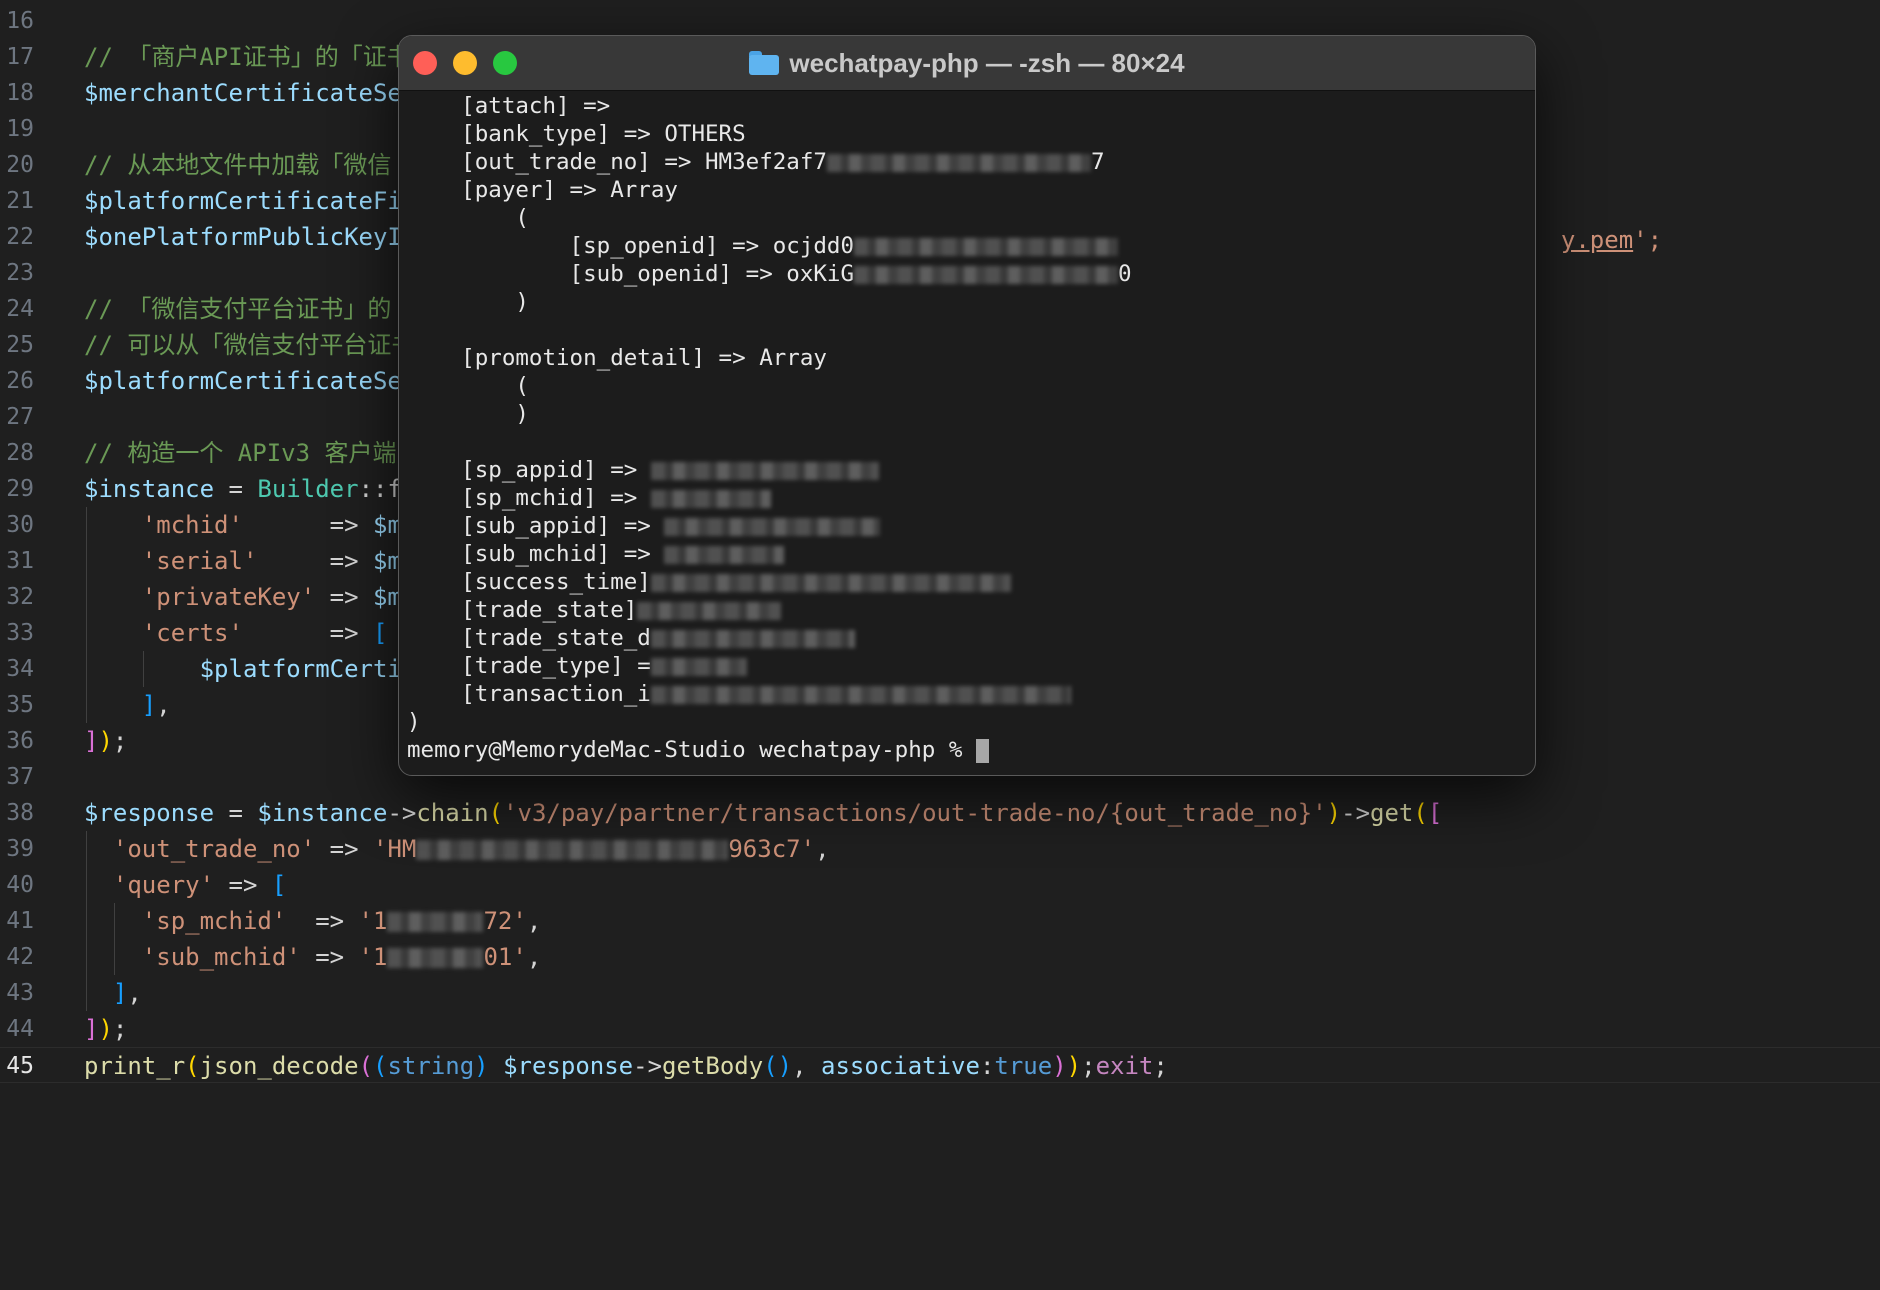 Image resolution: width=1880 pixels, height=1290 pixels. I want to click on code-line: 41 'sp_mchid' => '1 72',, so click(940, 921).